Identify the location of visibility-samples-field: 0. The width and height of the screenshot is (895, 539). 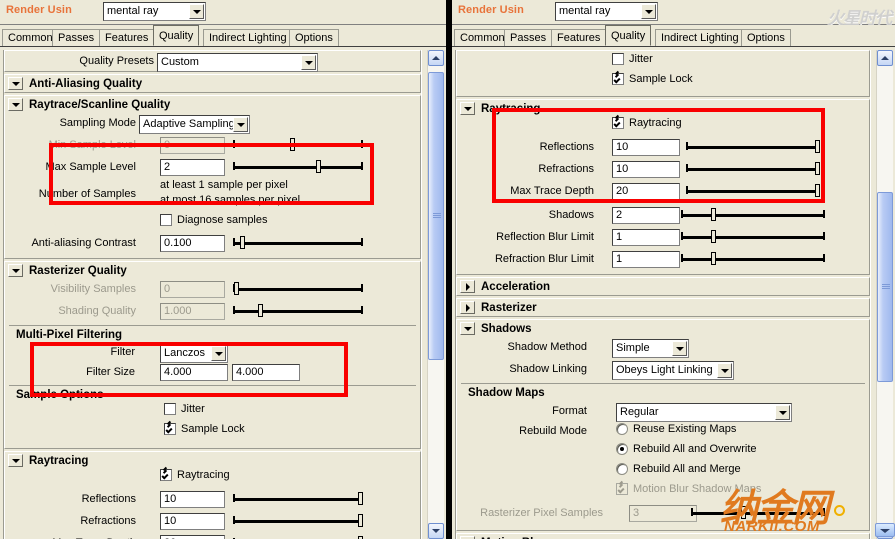
(192, 289).